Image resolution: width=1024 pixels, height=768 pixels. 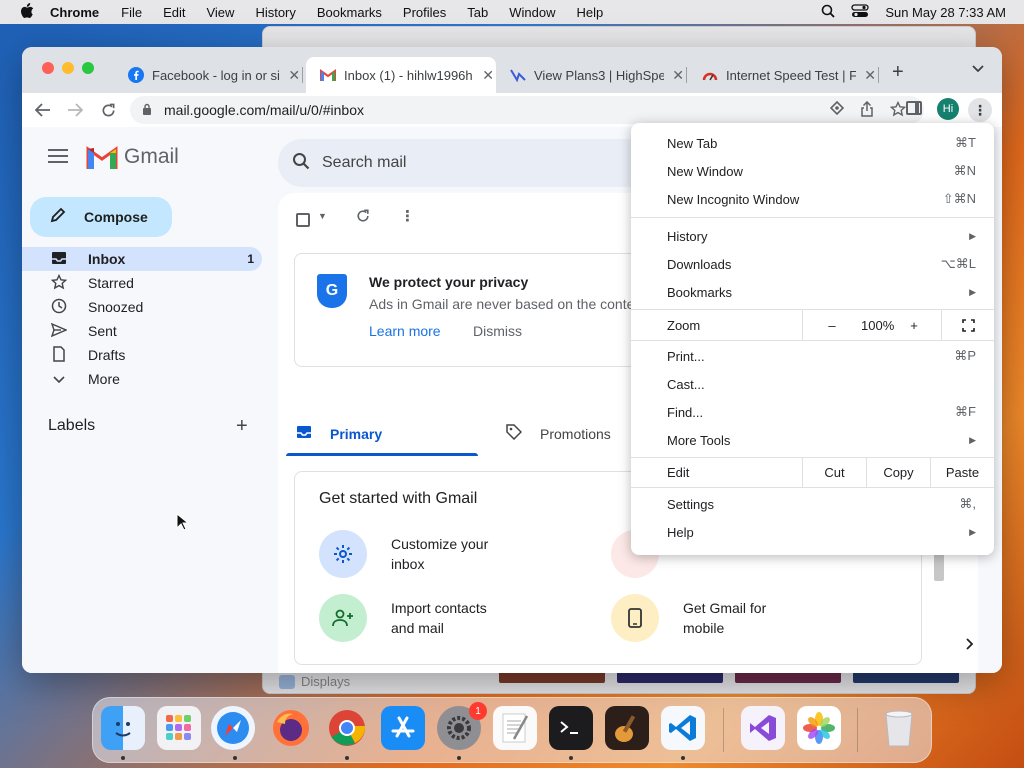 What do you see at coordinates (179, 728) in the screenshot?
I see `launchpad-icon` at bounding box center [179, 728].